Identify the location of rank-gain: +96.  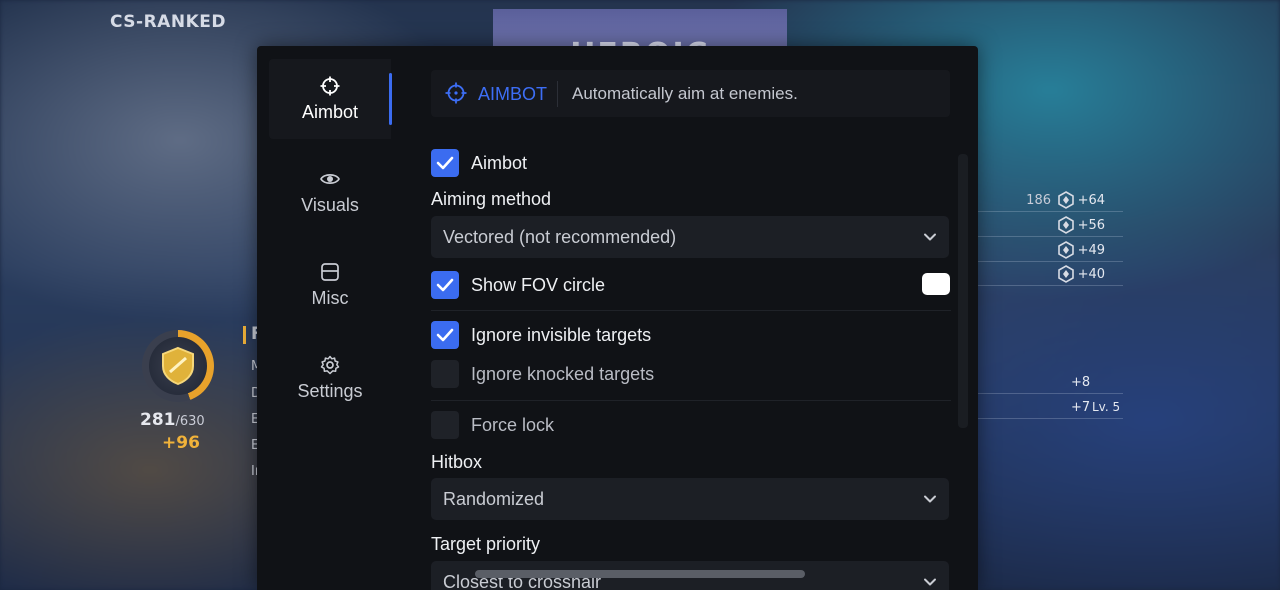
(181, 443).